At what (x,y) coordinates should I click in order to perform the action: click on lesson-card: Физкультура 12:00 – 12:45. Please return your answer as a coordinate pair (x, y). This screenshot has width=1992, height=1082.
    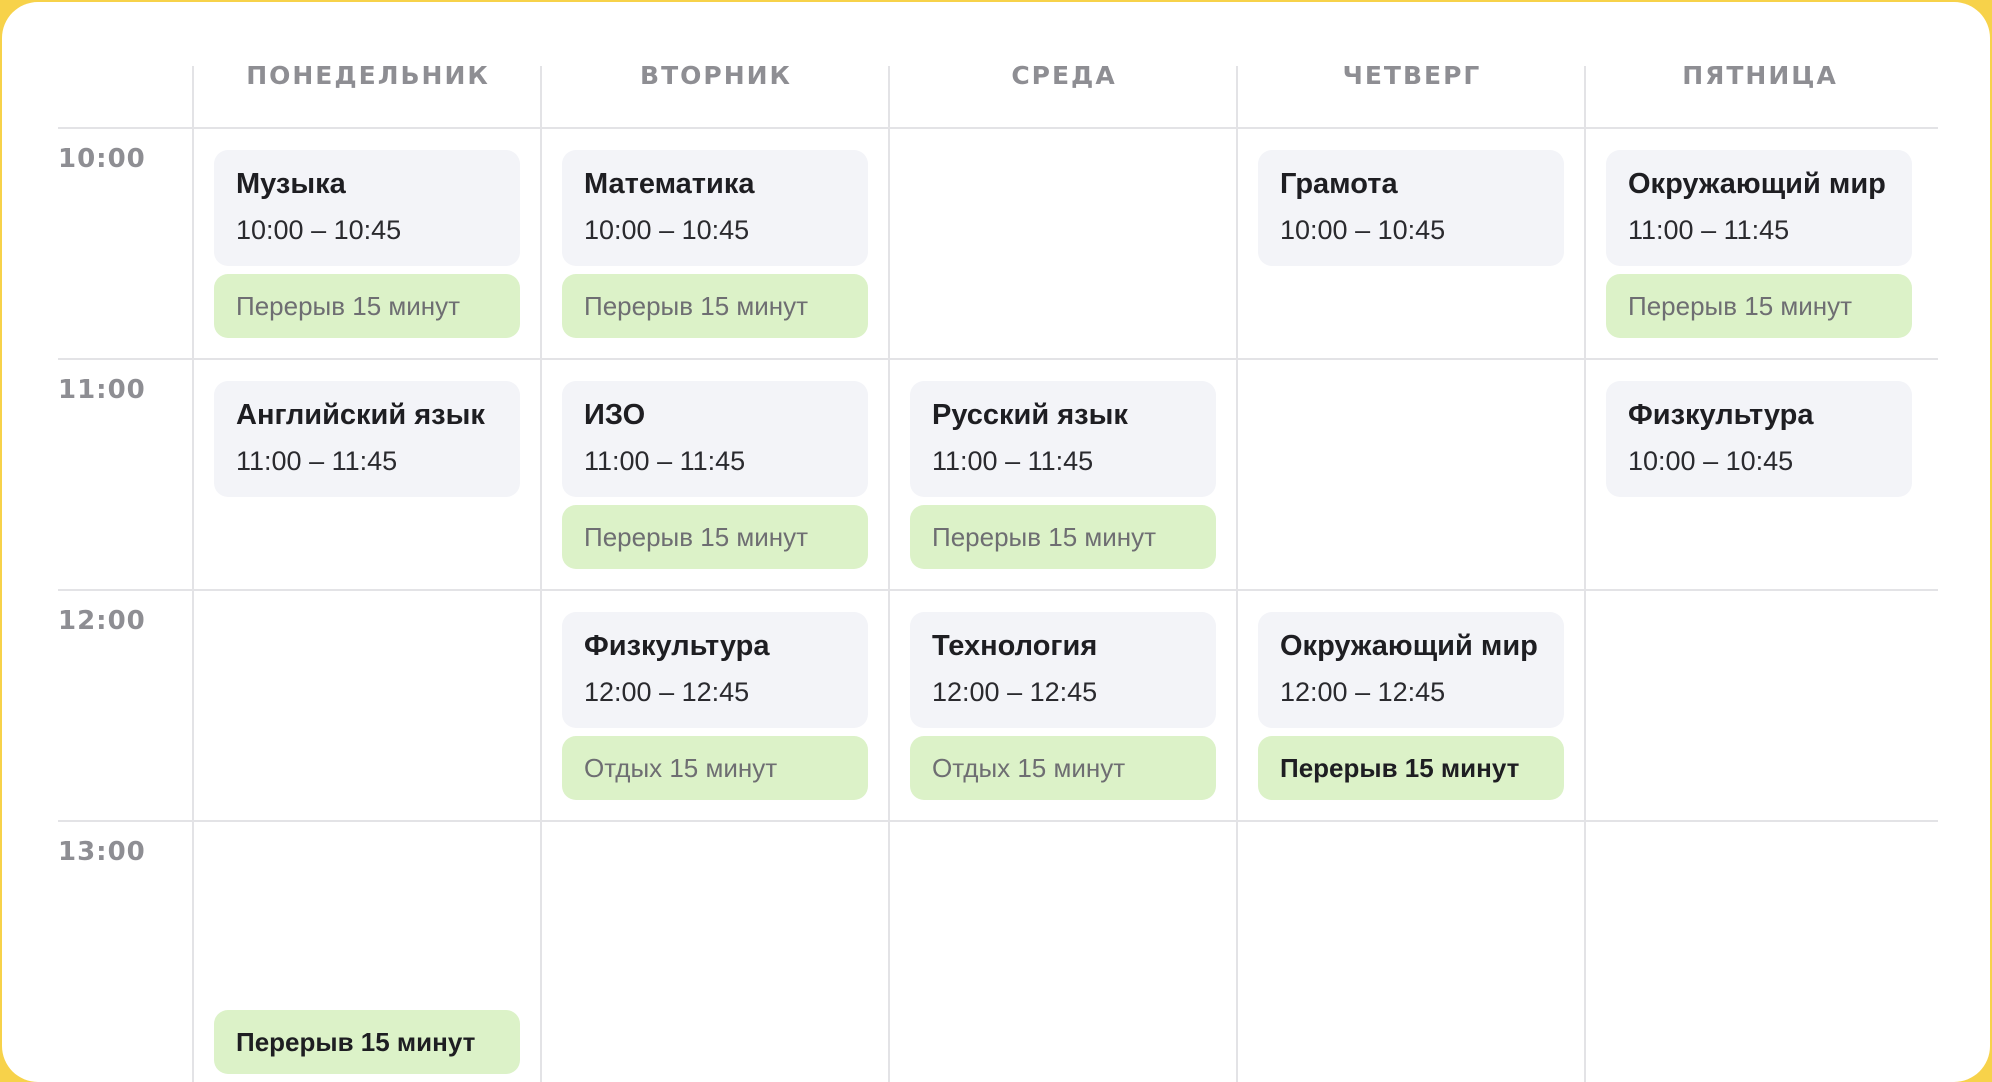
    Looking at the image, I should click on (715, 670).